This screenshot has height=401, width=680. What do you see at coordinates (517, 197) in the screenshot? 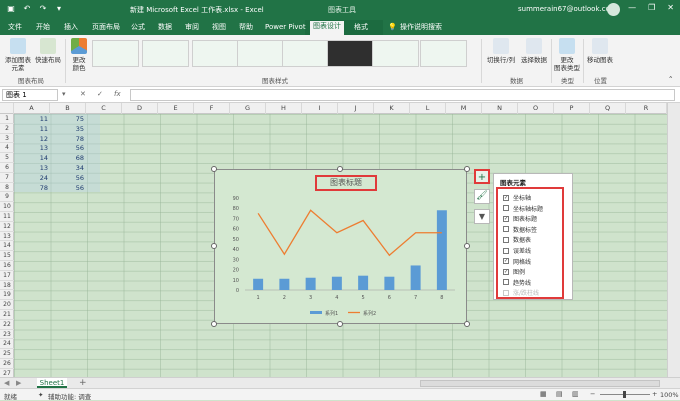
I see `chart-element-option: ✓ 坐标轴` at bounding box center [517, 197].